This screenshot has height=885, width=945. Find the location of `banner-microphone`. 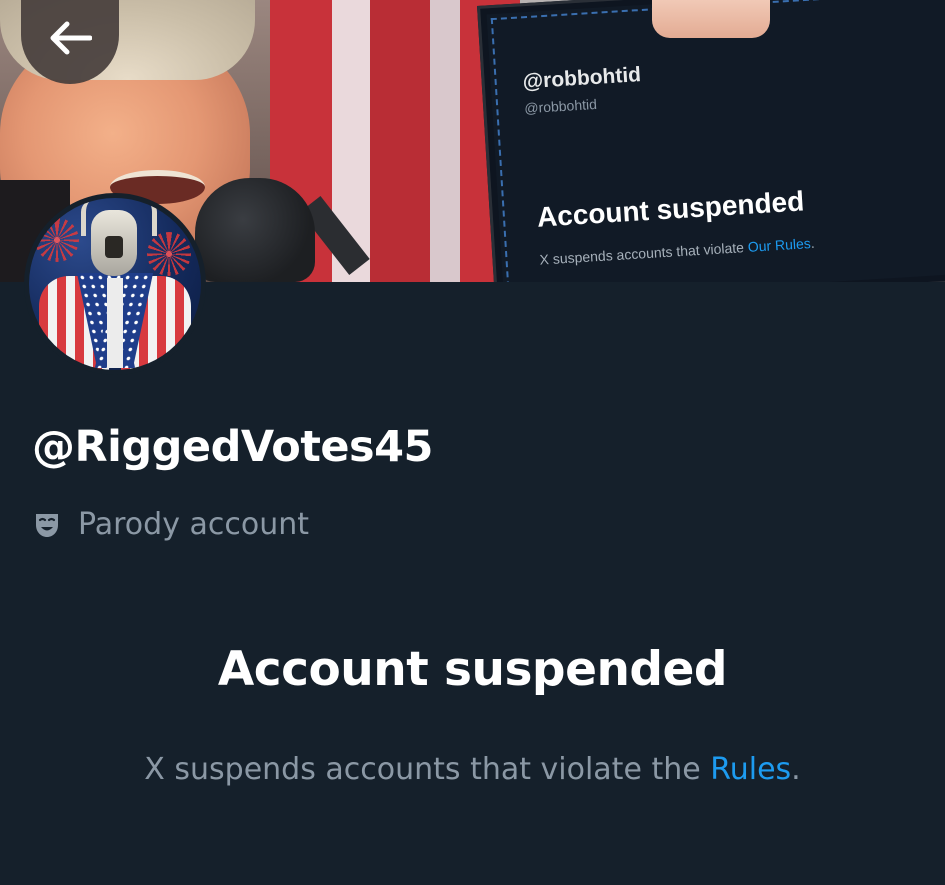

banner-microphone is located at coordinates (255, 230).